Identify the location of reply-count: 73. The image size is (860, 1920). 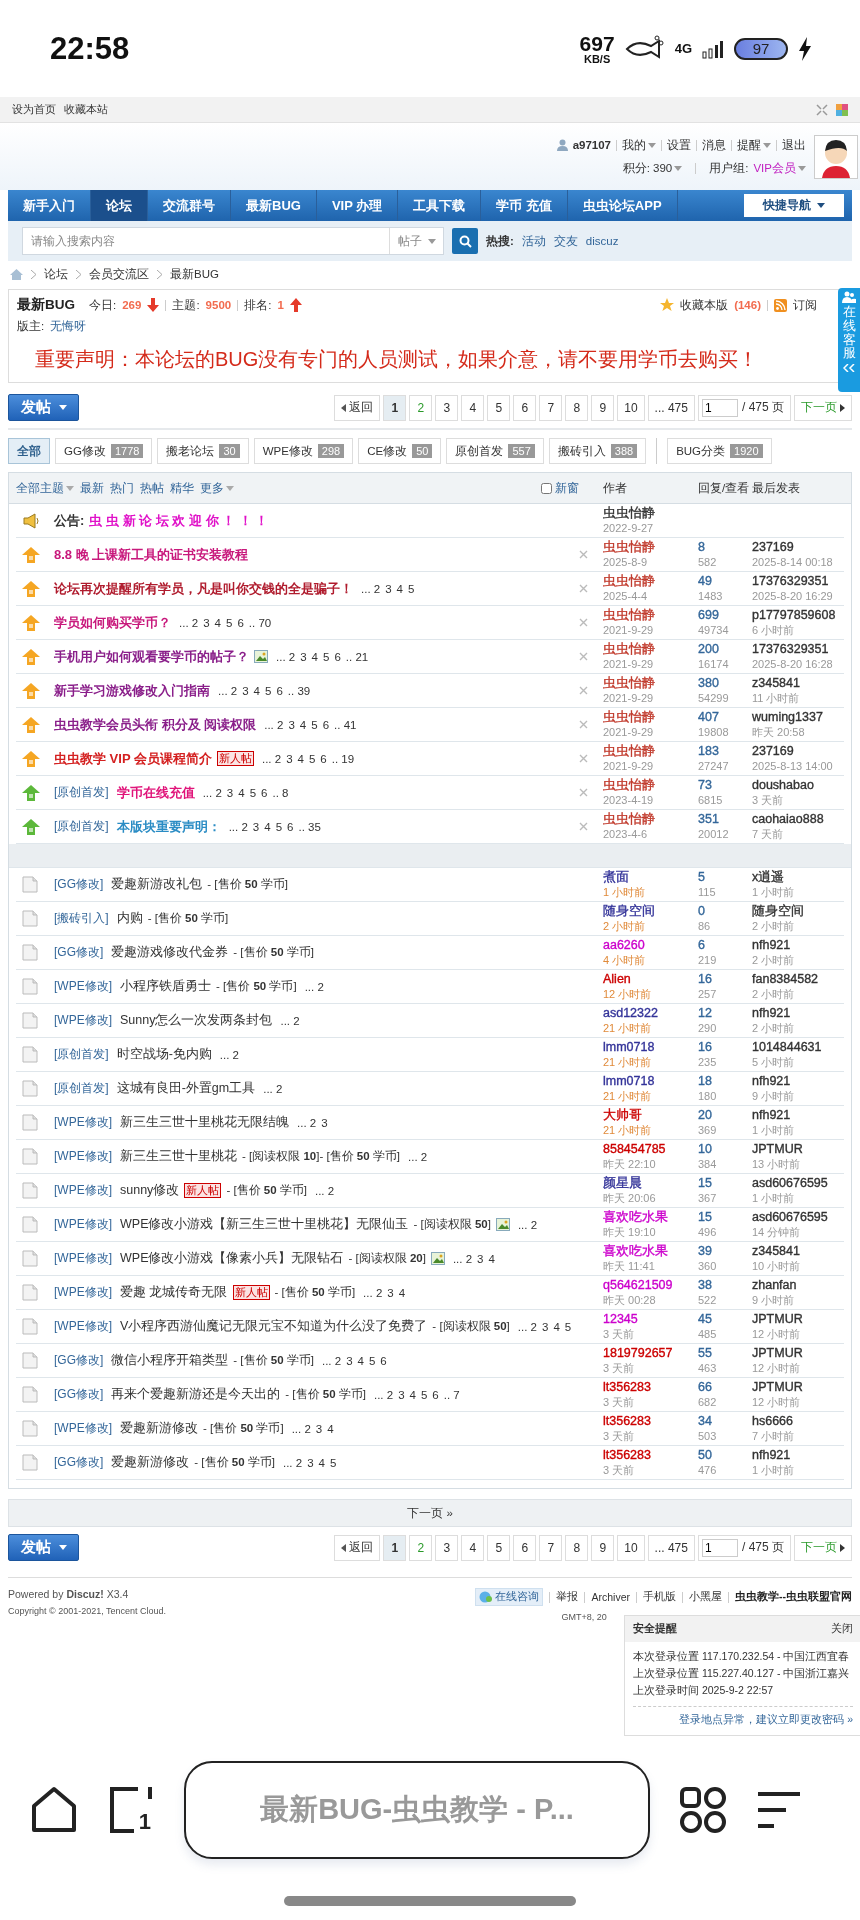
(705, 785).